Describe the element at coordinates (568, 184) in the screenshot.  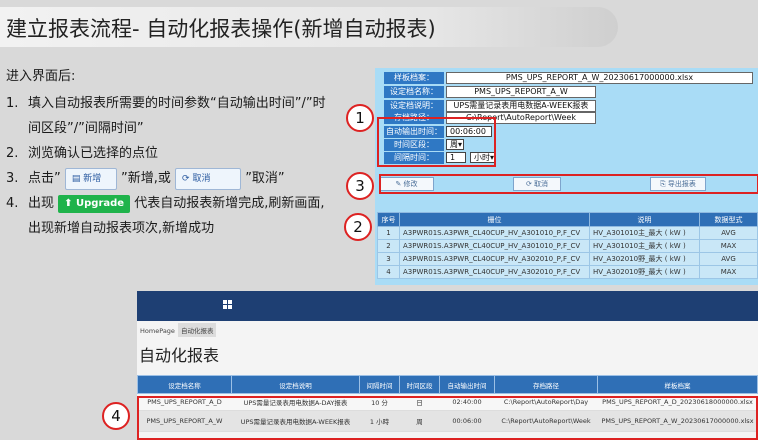
I see `highlight-action-buttons` at that location.